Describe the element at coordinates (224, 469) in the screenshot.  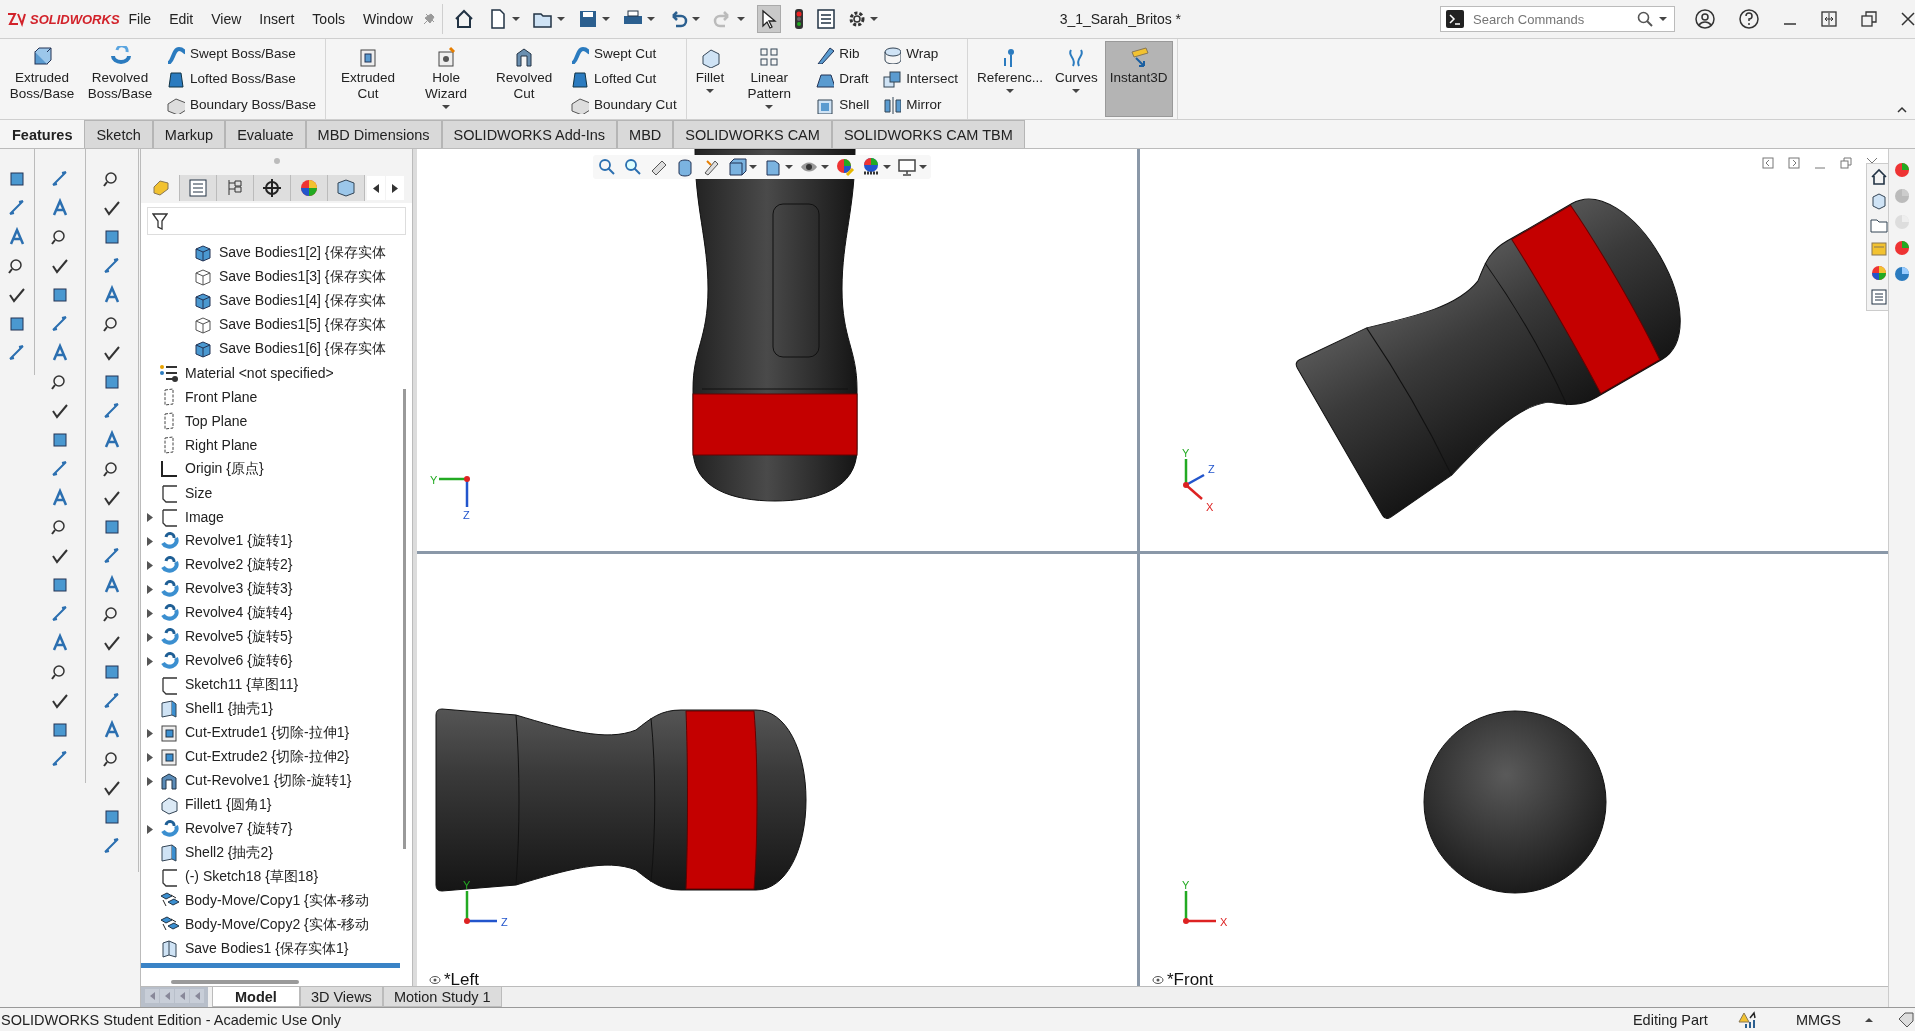
I see `tree-item: Origin {原点}` at that location.